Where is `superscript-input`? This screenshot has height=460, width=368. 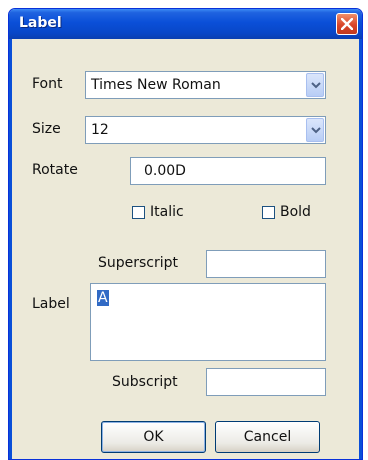 superscript-input is located at coordinates (266, 264).